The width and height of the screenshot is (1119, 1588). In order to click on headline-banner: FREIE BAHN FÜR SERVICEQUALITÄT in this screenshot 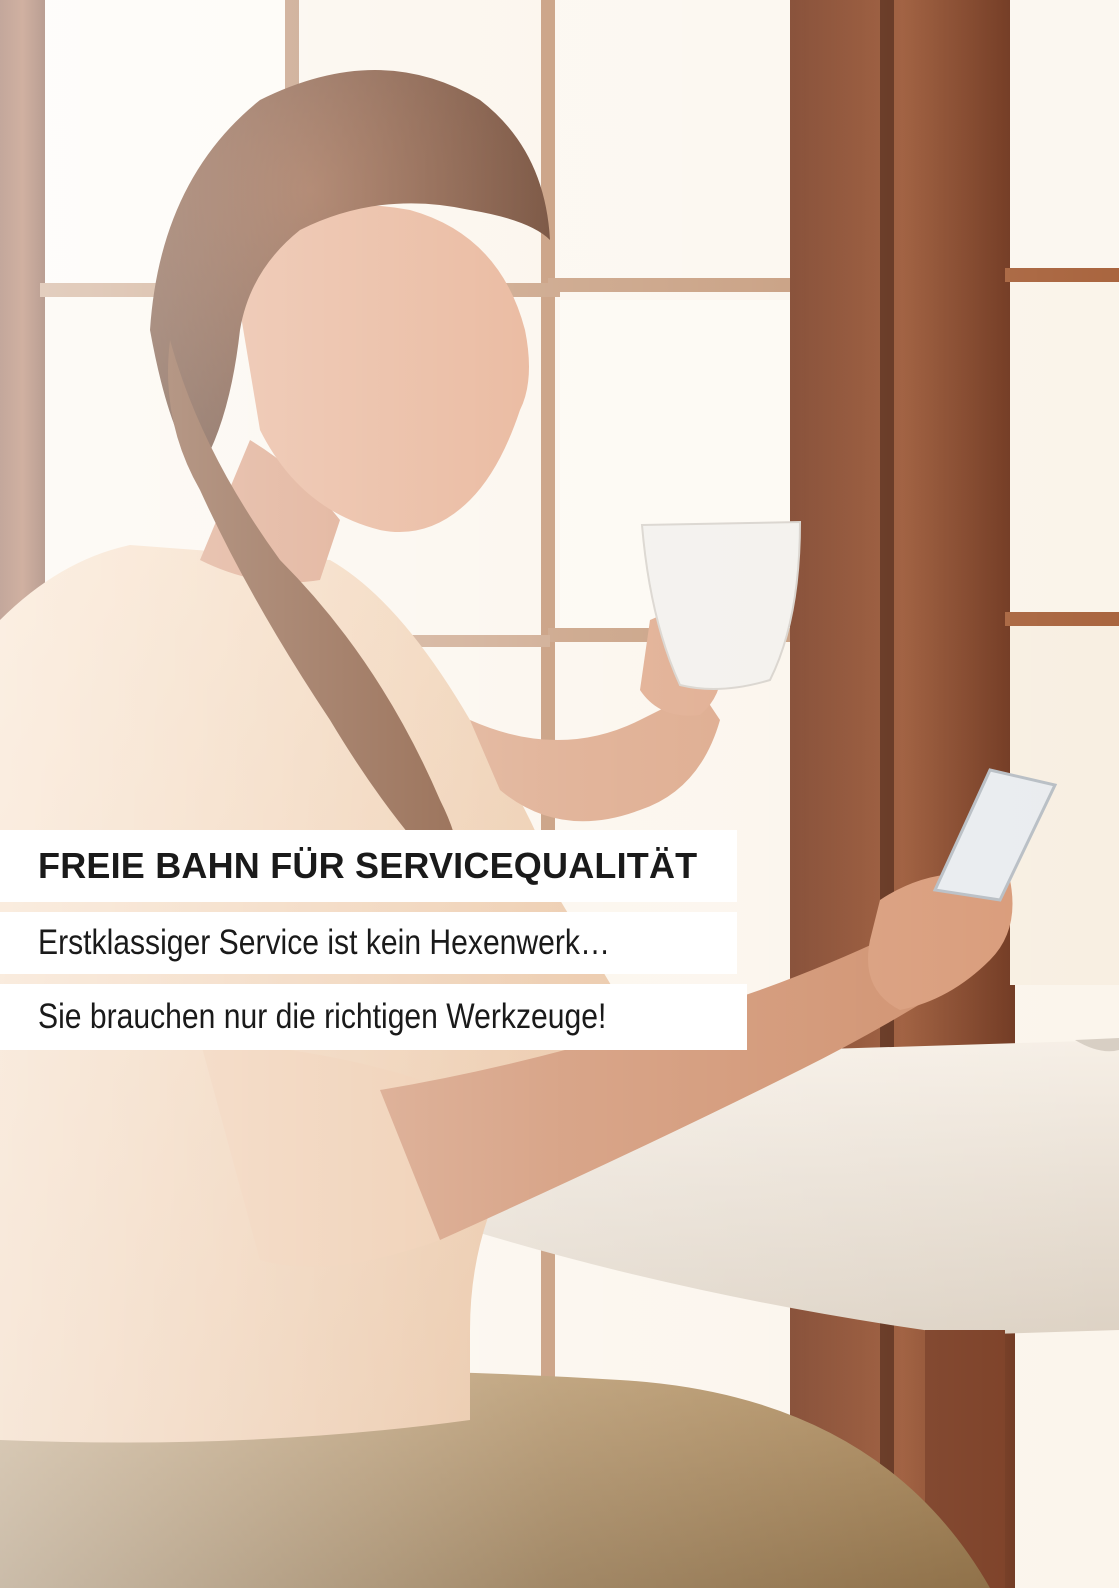, I will do `click(368, 866)`.